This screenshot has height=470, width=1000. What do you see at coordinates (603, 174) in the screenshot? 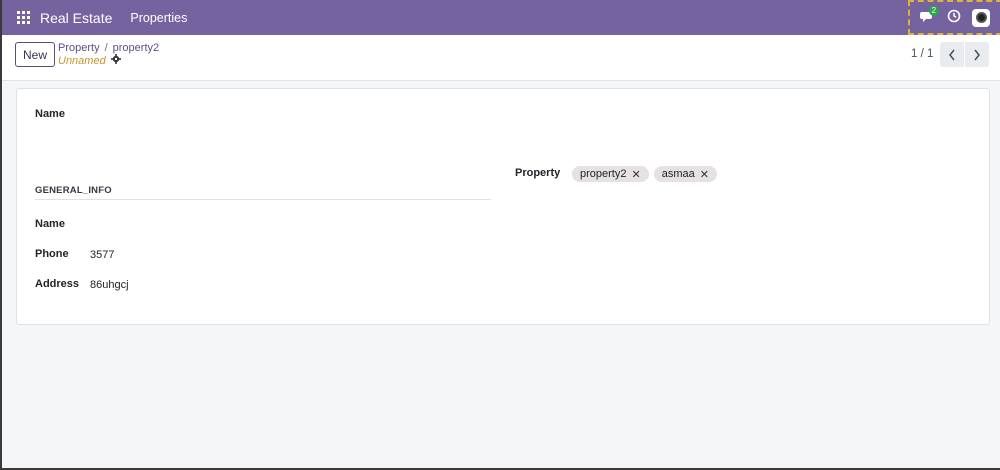
I see `tag-label: property2` at bounding box center [603, 174].